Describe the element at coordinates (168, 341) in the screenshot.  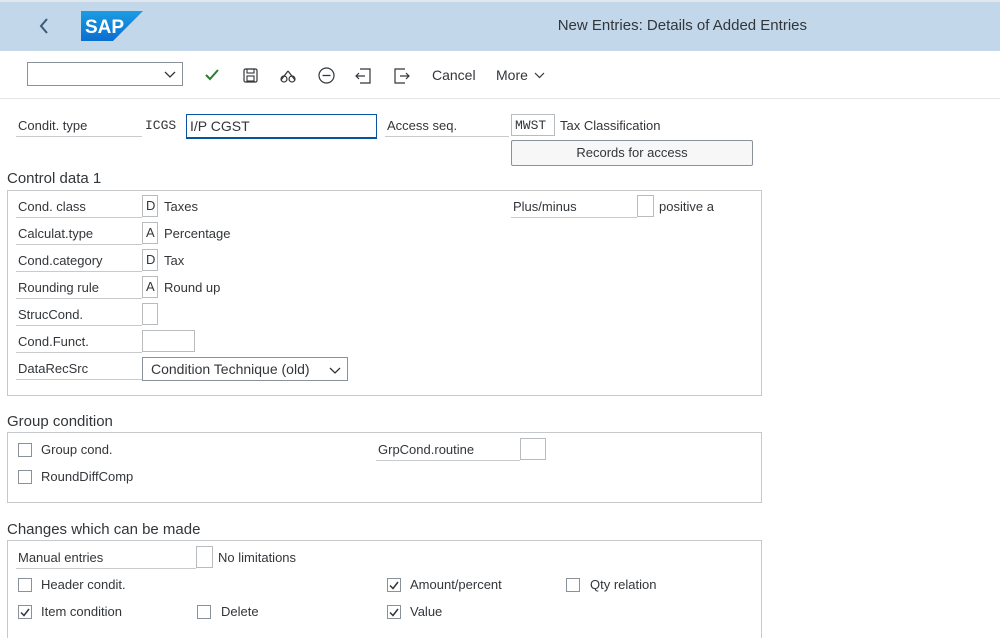
I see `cond-funct-input` at that location.